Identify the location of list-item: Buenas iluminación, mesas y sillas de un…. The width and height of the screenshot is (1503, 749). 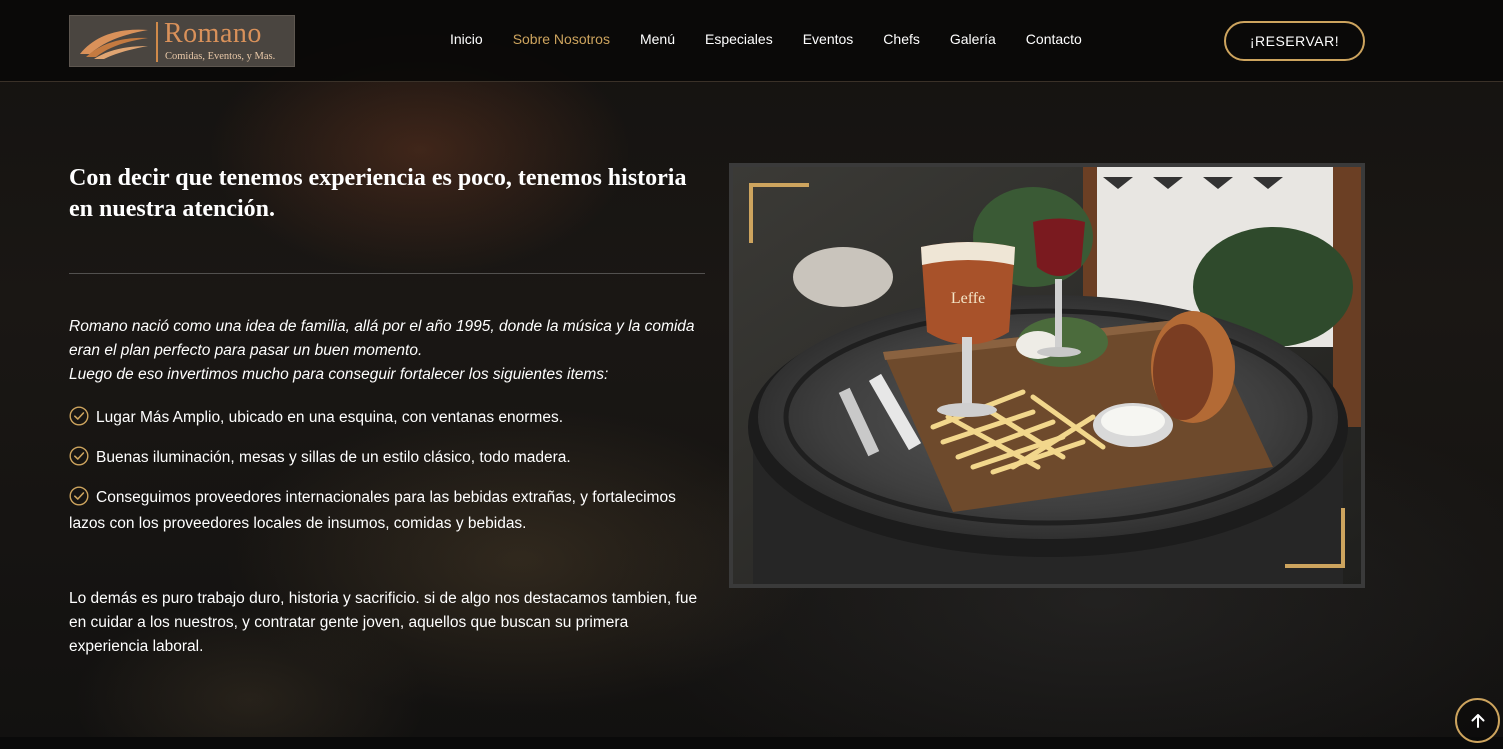
(389, 458).